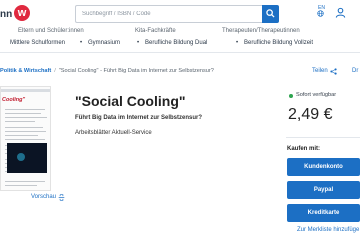  Describe the element at coordinates (6, 14) in the screenshot. I see `brand-name: nn` at that location.